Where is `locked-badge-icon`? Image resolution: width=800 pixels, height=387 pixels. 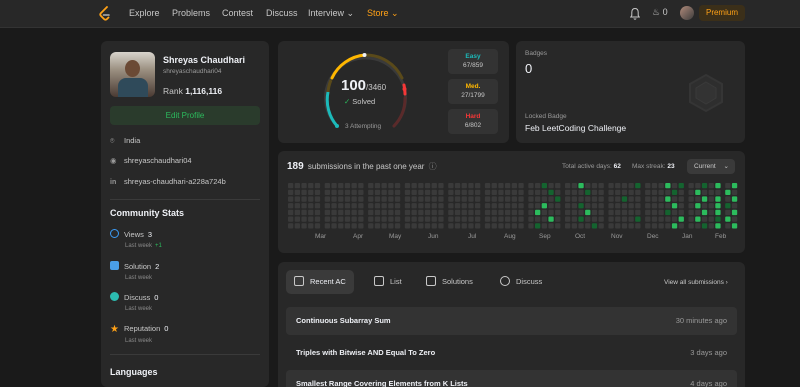 locked-badge-icon is located at coordinates (706, 93).